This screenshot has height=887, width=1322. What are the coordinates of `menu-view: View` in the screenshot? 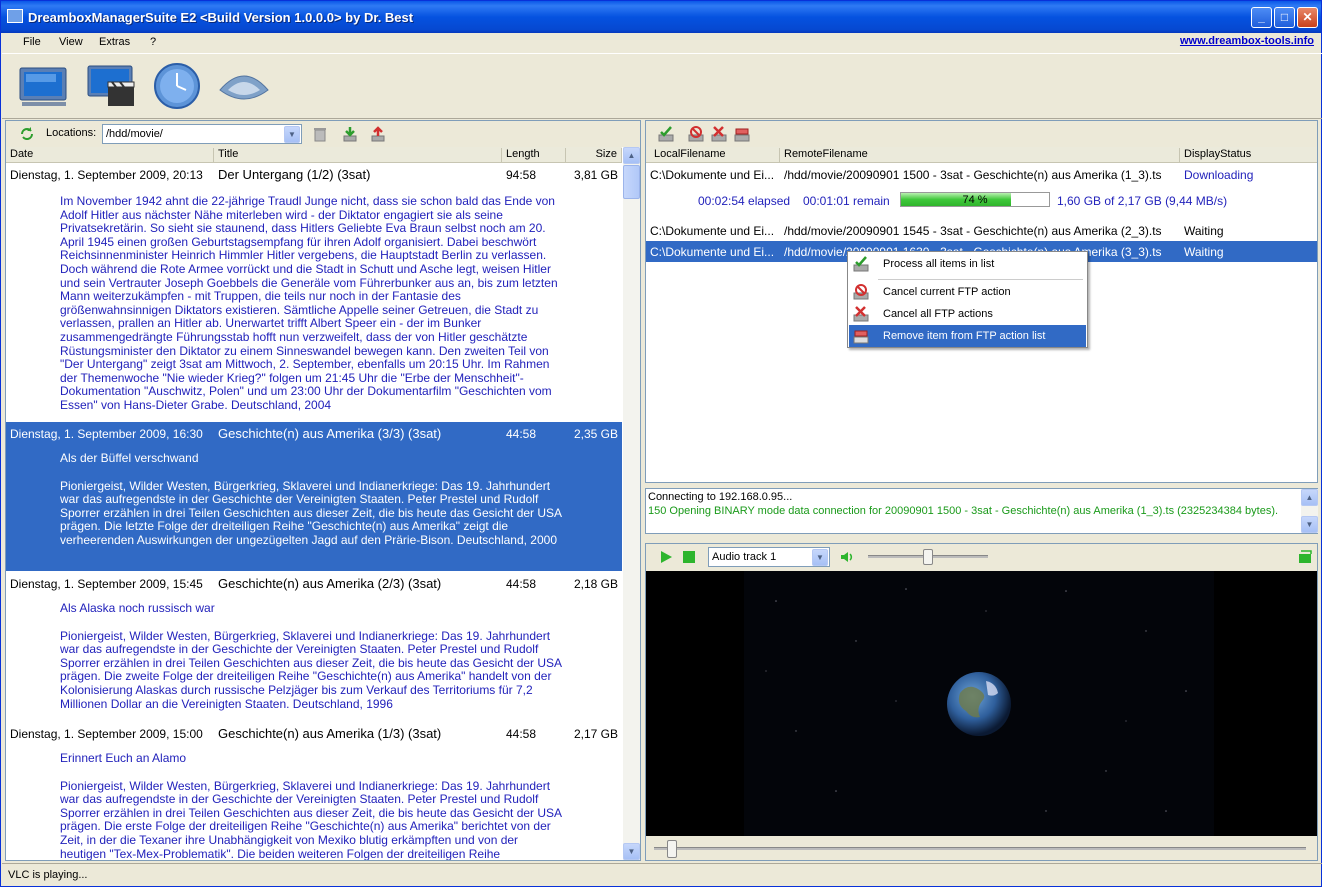 It's located at (71, 42).